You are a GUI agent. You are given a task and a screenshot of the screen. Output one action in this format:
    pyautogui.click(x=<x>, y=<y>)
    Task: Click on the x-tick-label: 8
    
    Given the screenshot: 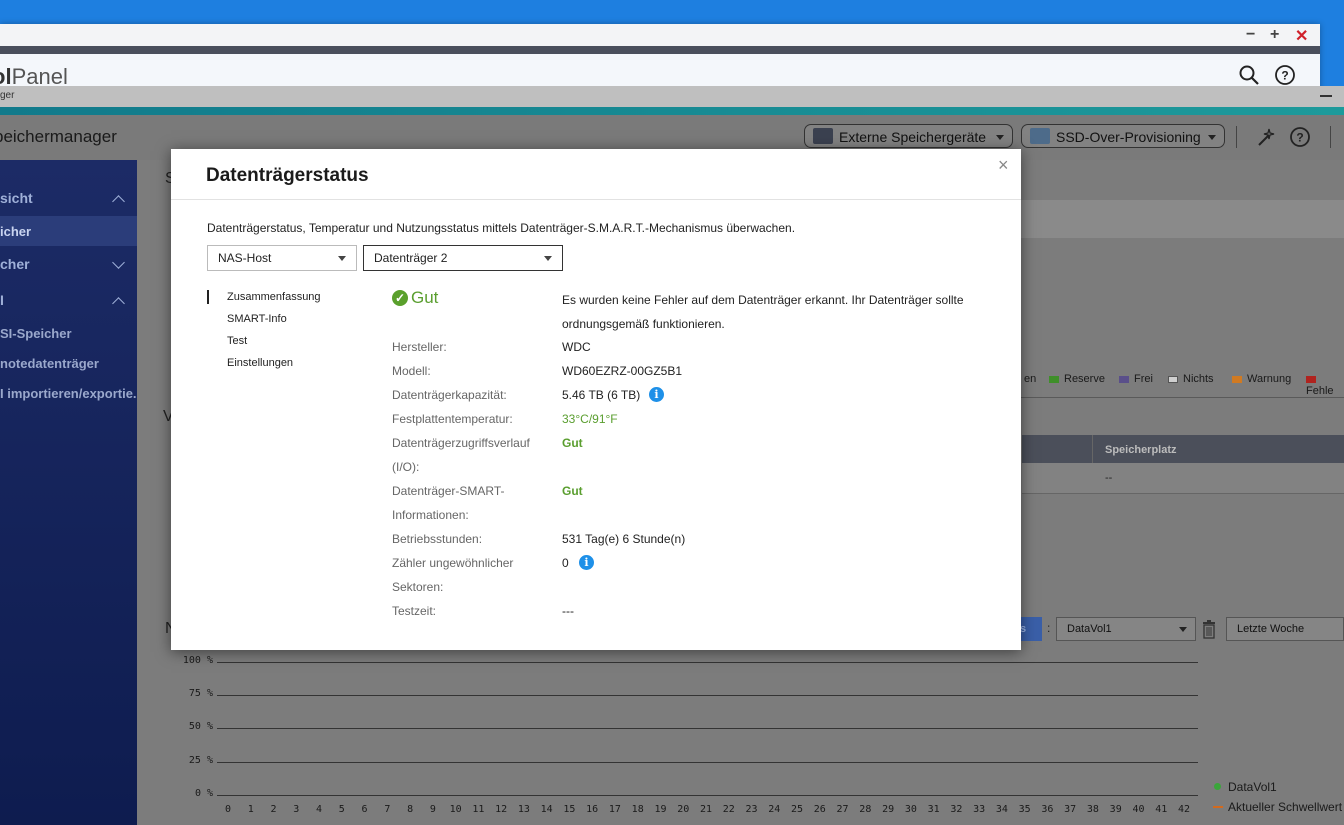 What is the action you would take?
    pyautogui.click(x=410, y=809)
    